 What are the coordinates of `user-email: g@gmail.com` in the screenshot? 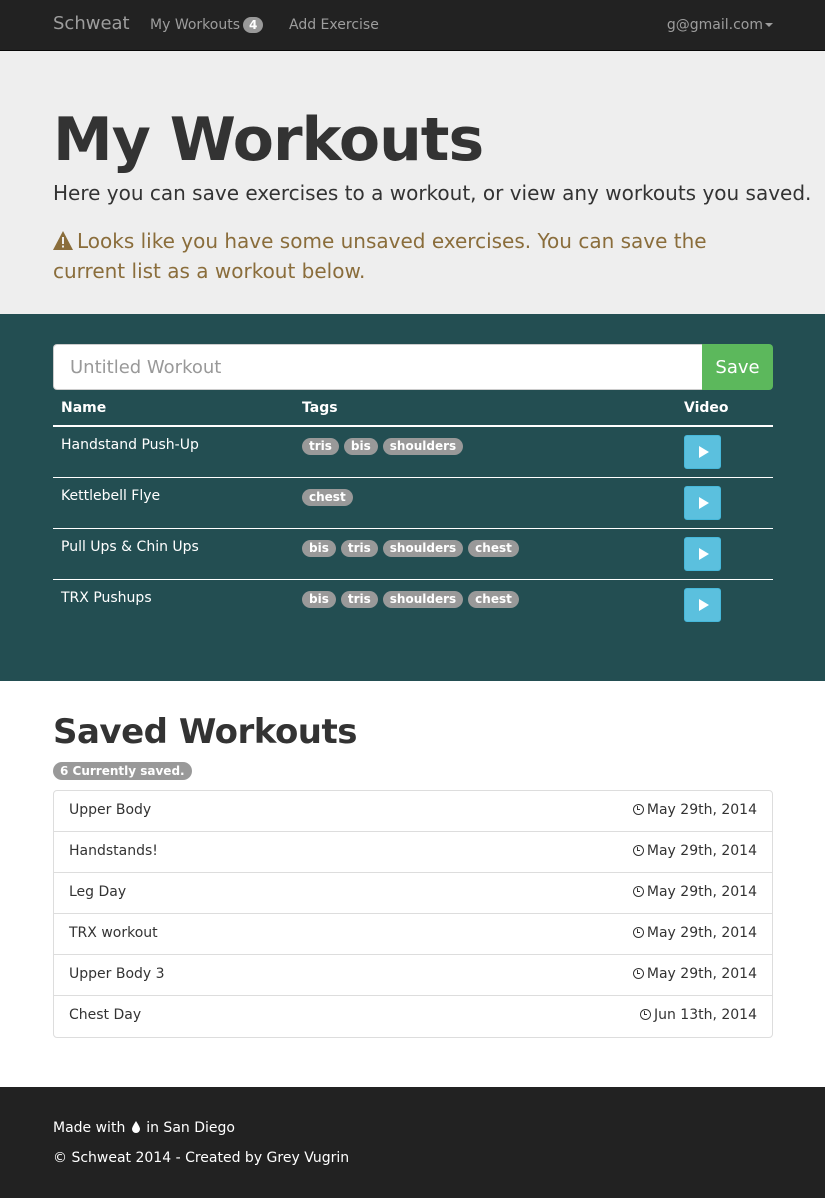 It's located at (714, 25).